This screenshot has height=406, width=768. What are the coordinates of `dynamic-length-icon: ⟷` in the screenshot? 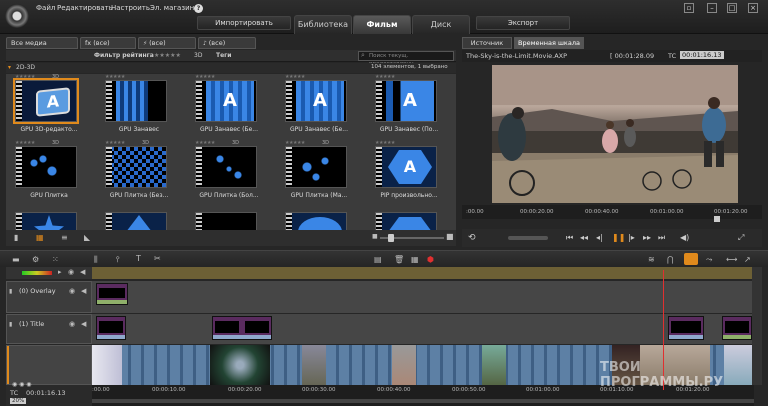 It's located at (731, 259).